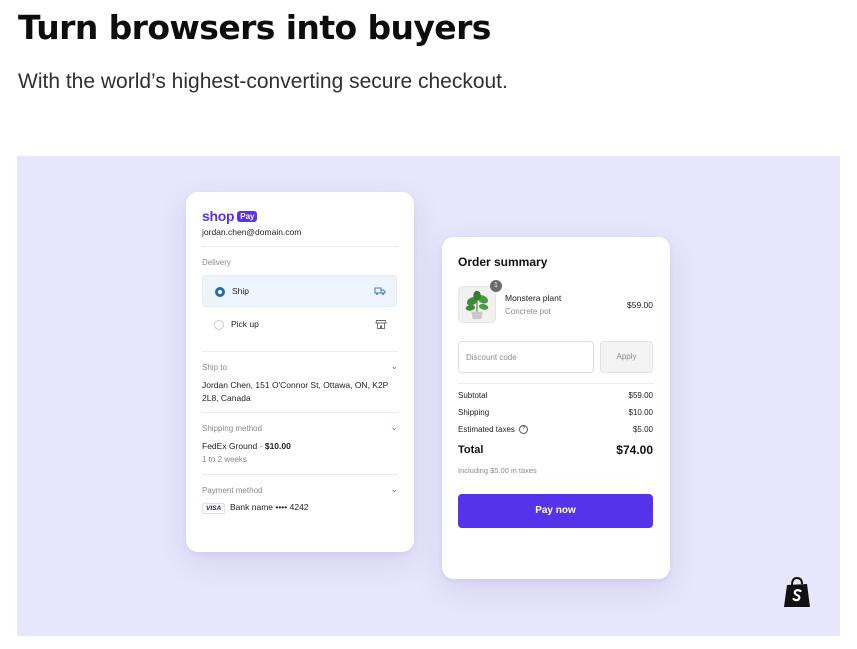  Describe the element at coordinates (381, 324) in the screenshot. I see `store-icon` at that location.